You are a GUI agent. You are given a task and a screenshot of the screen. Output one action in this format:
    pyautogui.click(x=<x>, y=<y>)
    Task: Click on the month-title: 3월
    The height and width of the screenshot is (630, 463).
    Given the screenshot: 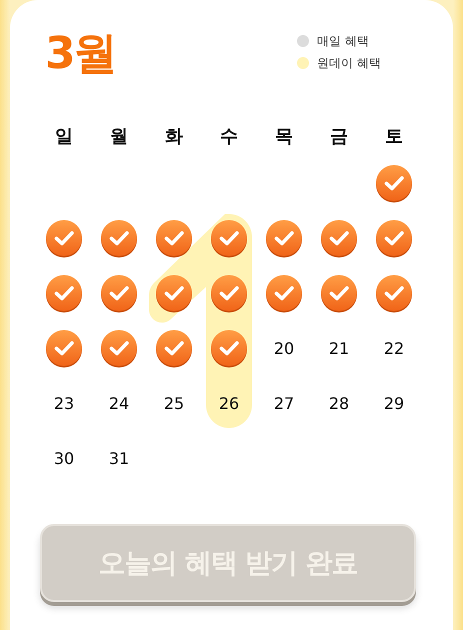 What is the action you would take?
    pyautogui.click(x=80, y=56)
    